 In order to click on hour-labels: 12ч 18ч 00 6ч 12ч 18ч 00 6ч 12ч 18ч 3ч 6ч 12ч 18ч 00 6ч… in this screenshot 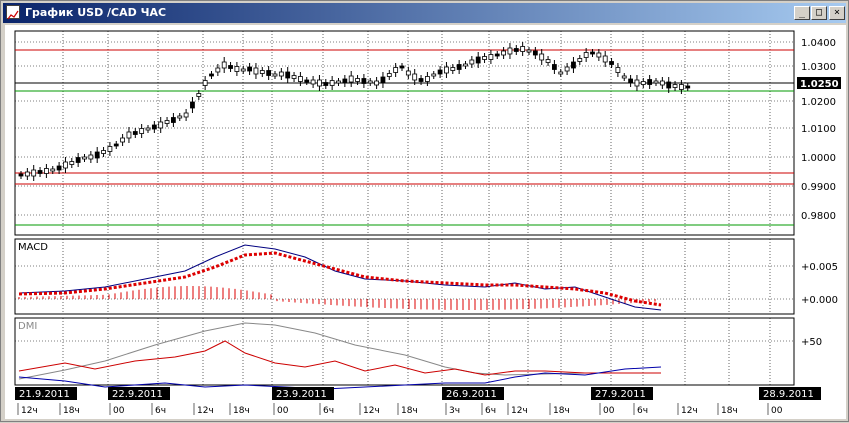, I will do `click(400, 409)`.